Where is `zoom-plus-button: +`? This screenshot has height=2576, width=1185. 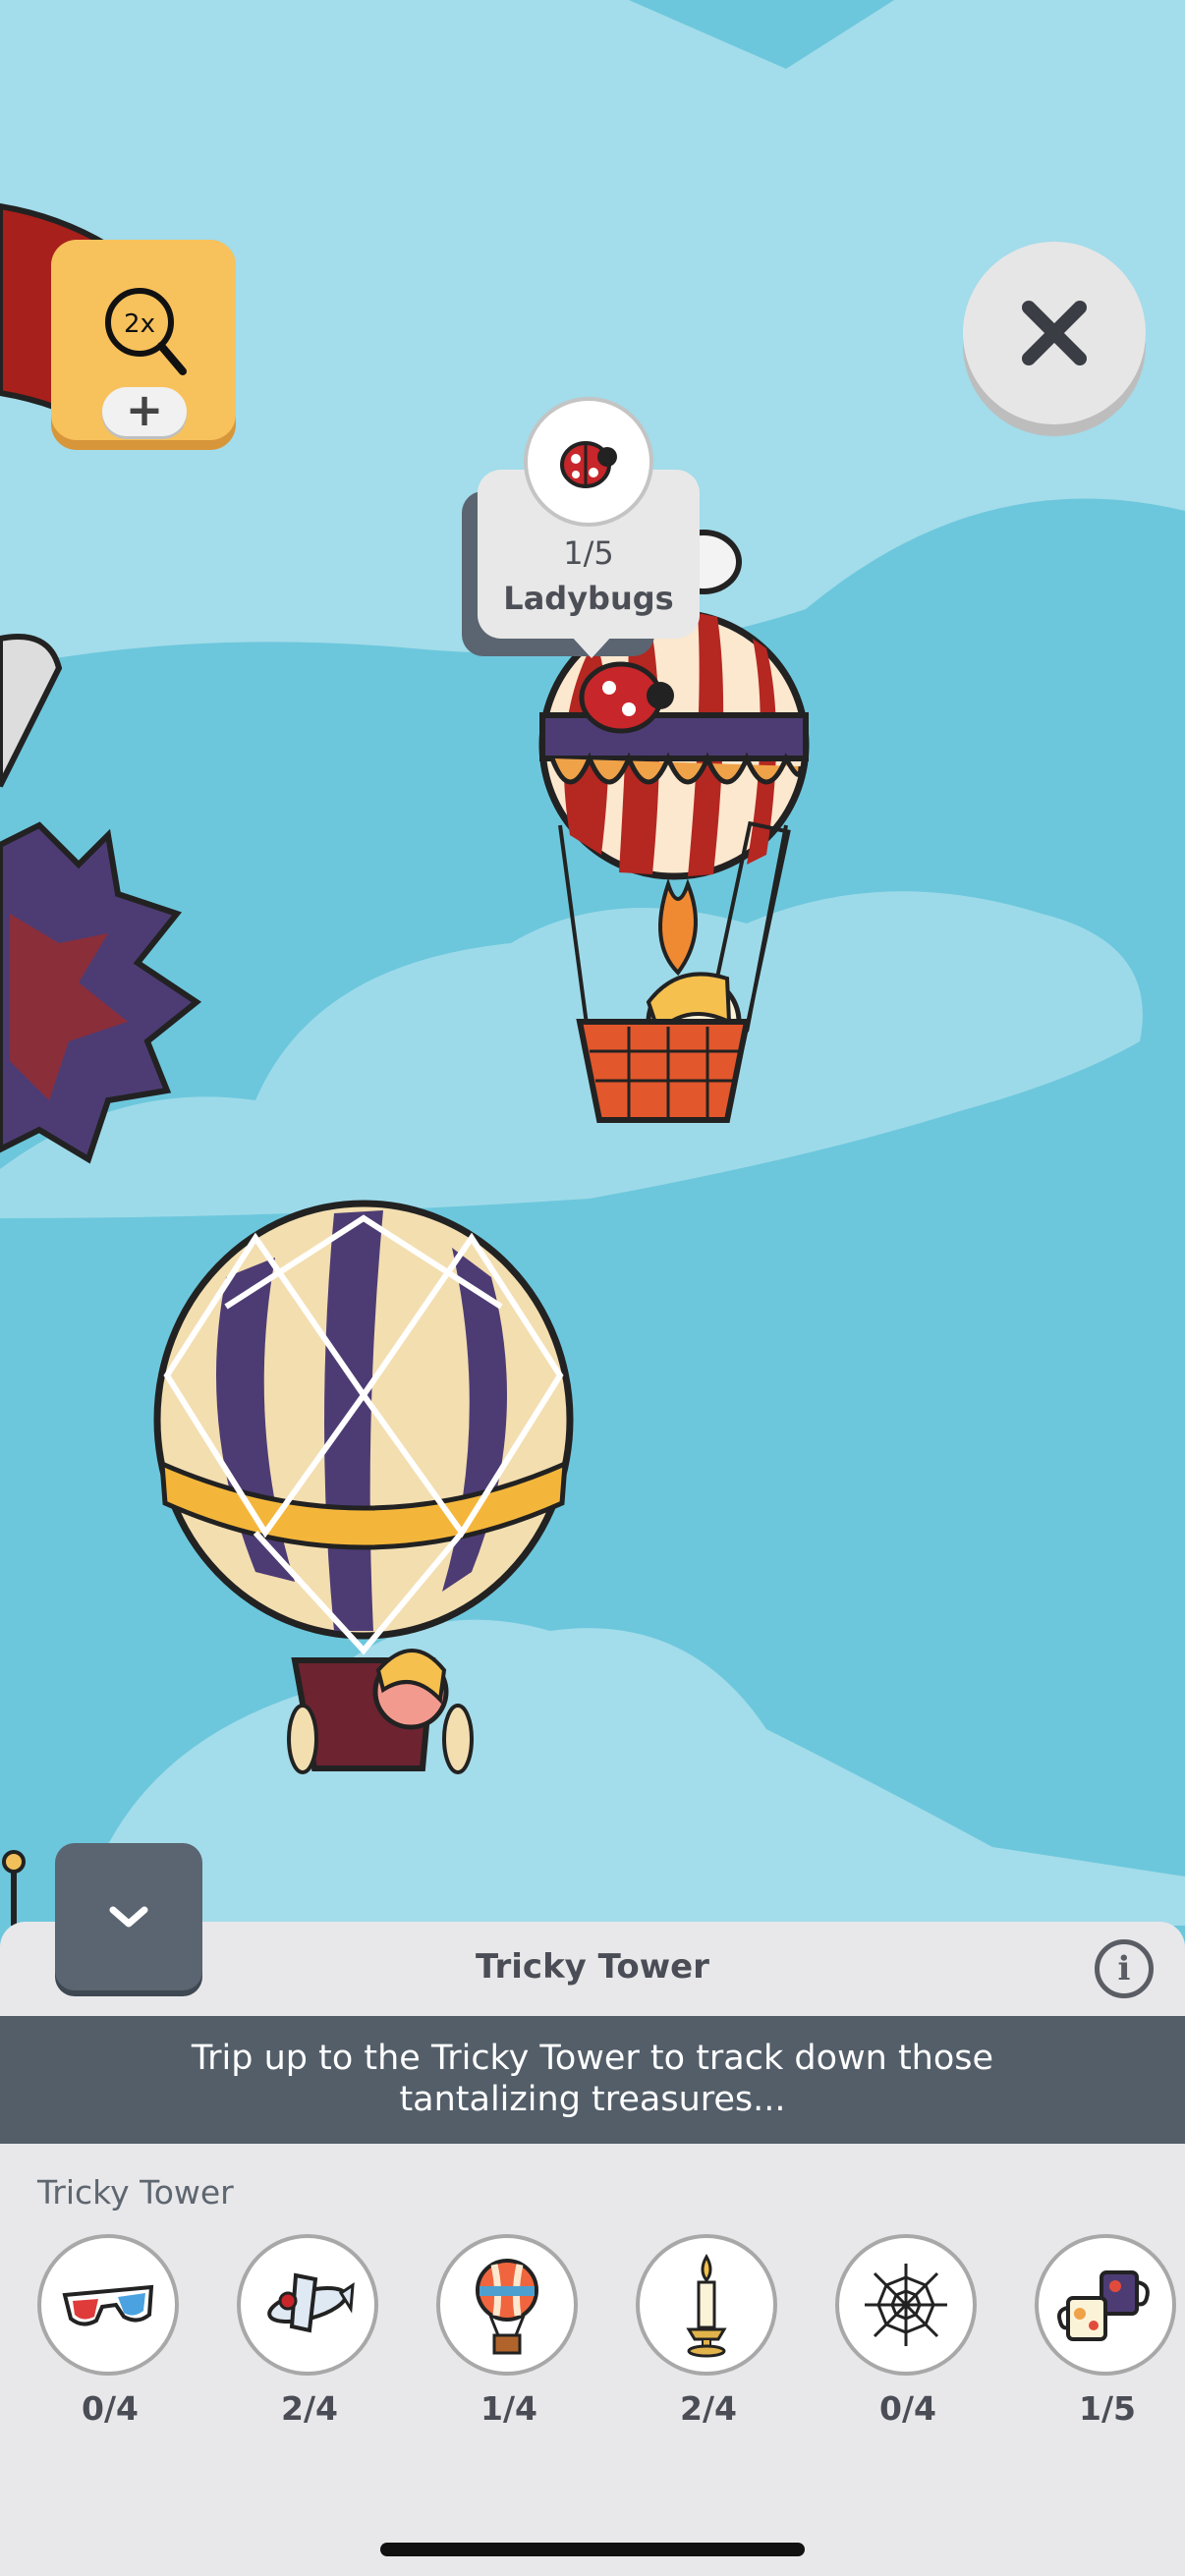
zoom-plus-button: + is located at coordinates (145, 411).